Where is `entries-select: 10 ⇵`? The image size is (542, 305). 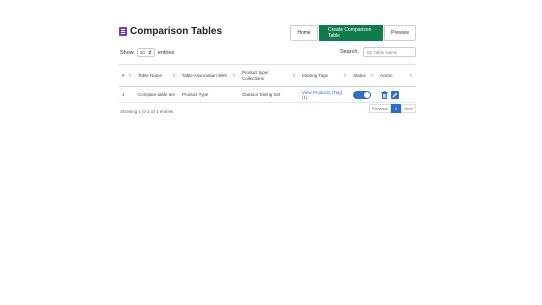
entries-select: 10 ⇵ is located at coordinates (145, 52).